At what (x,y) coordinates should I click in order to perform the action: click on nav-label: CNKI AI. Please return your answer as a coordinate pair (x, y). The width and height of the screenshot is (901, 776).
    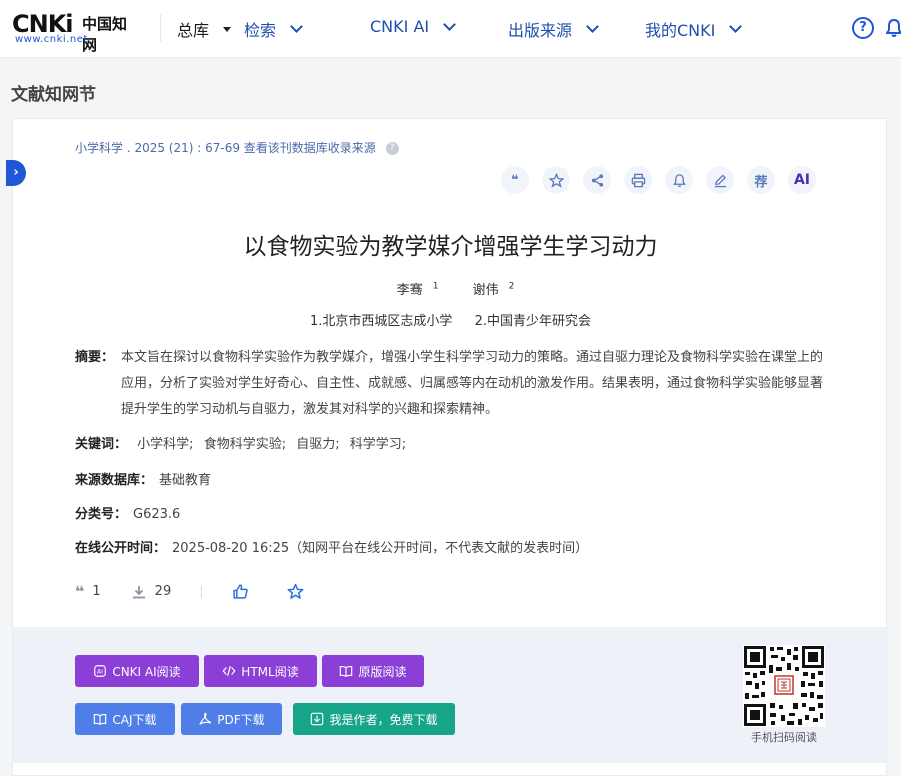
    Looking at the image, I should click on (400, 26).